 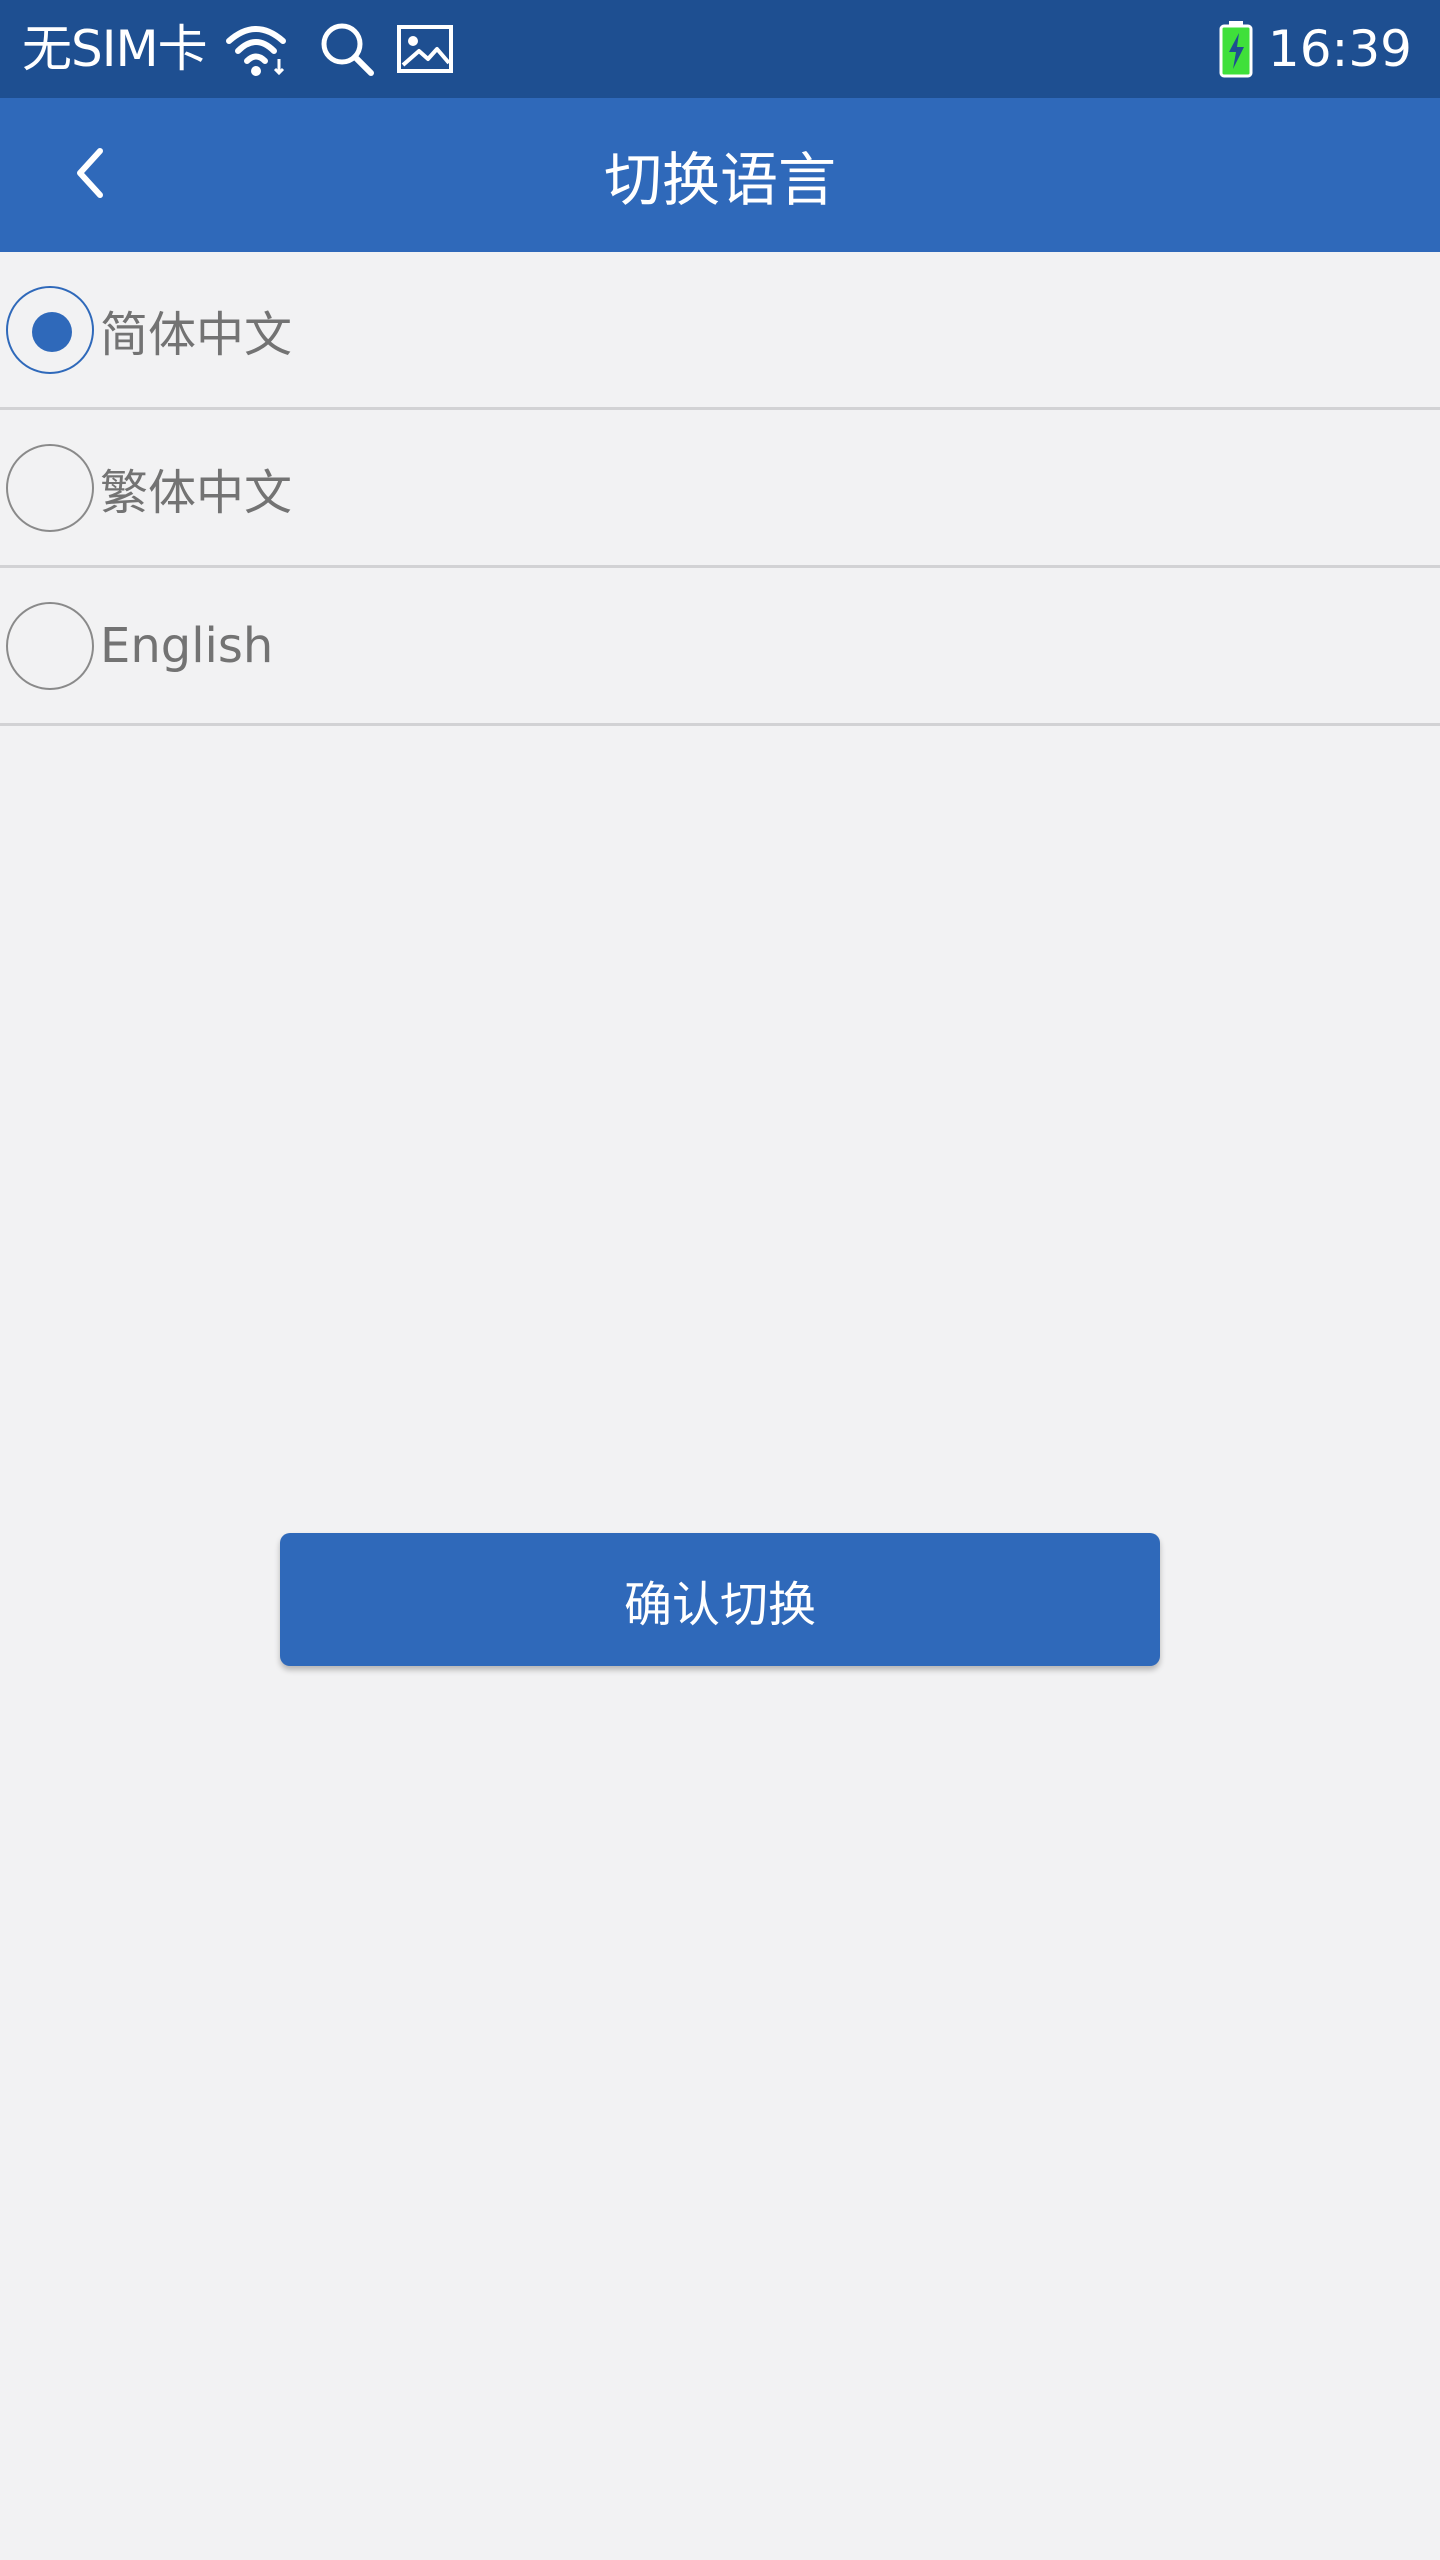 What do you see at coordinates (720, 49) in the screenshot?
I see `status-bar: 无SIM卡 16:39` at bounding box center [720, 49].